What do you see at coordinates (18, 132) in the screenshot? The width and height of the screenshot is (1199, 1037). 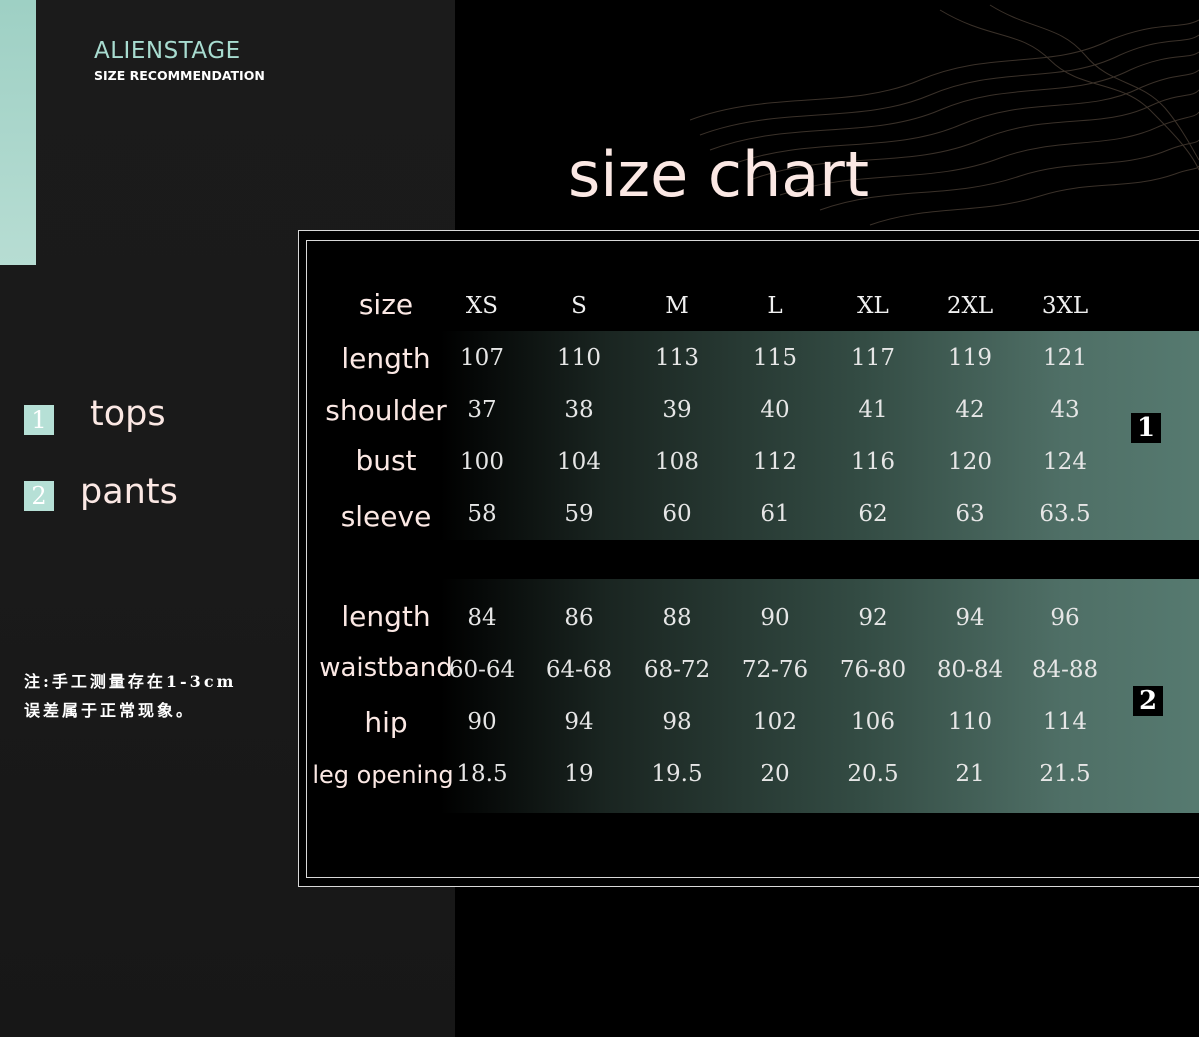 I see `accent-bar` at bounding box center [18, 132].